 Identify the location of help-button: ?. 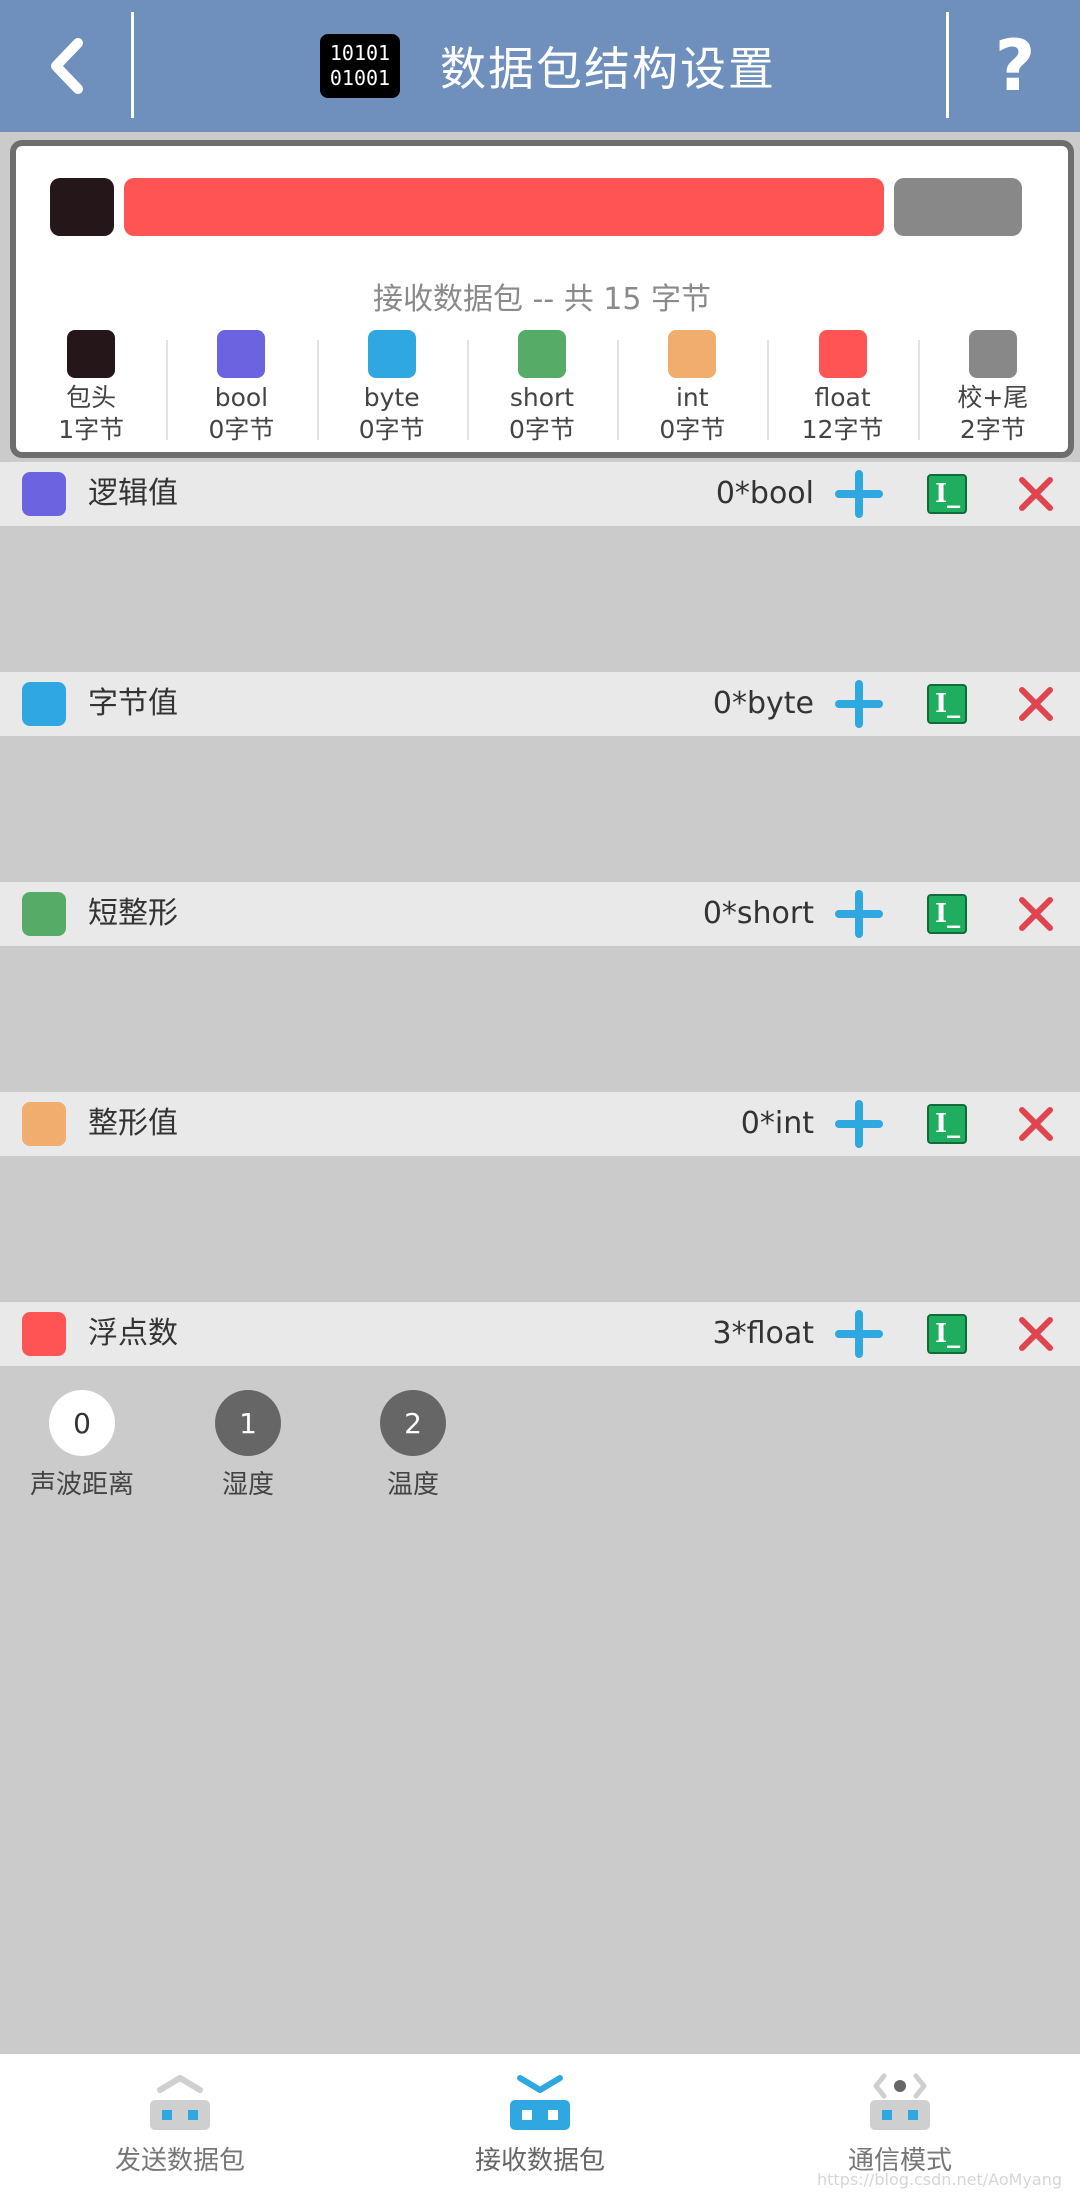
(1015, 66).